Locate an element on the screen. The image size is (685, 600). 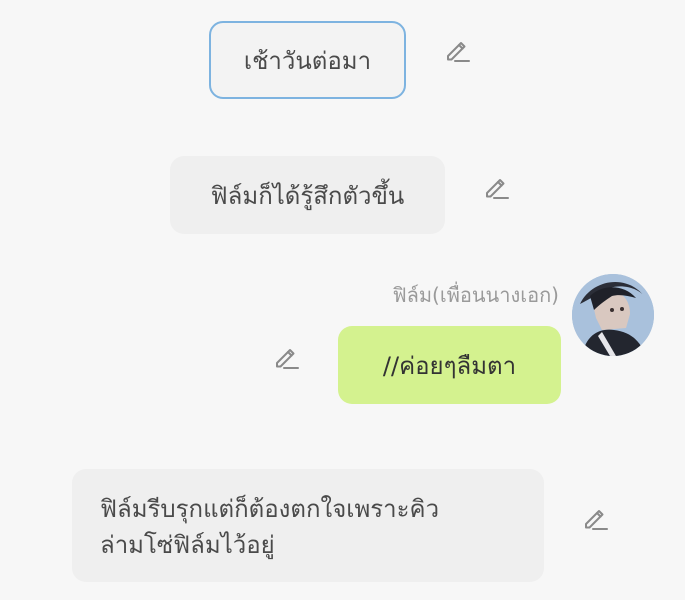
narration-bubble-1: เช้าวันต่อมา is located at coordinates (307, 60).